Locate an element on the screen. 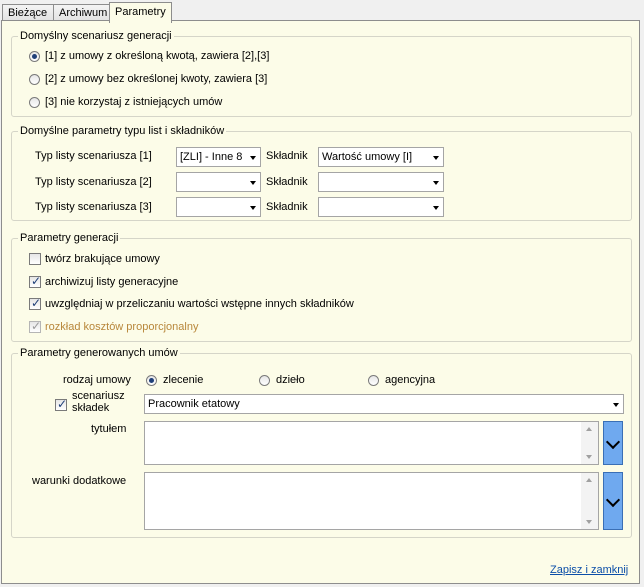  contribution-scenario-label: scenariusz składek is located at coordinates (98, 402).